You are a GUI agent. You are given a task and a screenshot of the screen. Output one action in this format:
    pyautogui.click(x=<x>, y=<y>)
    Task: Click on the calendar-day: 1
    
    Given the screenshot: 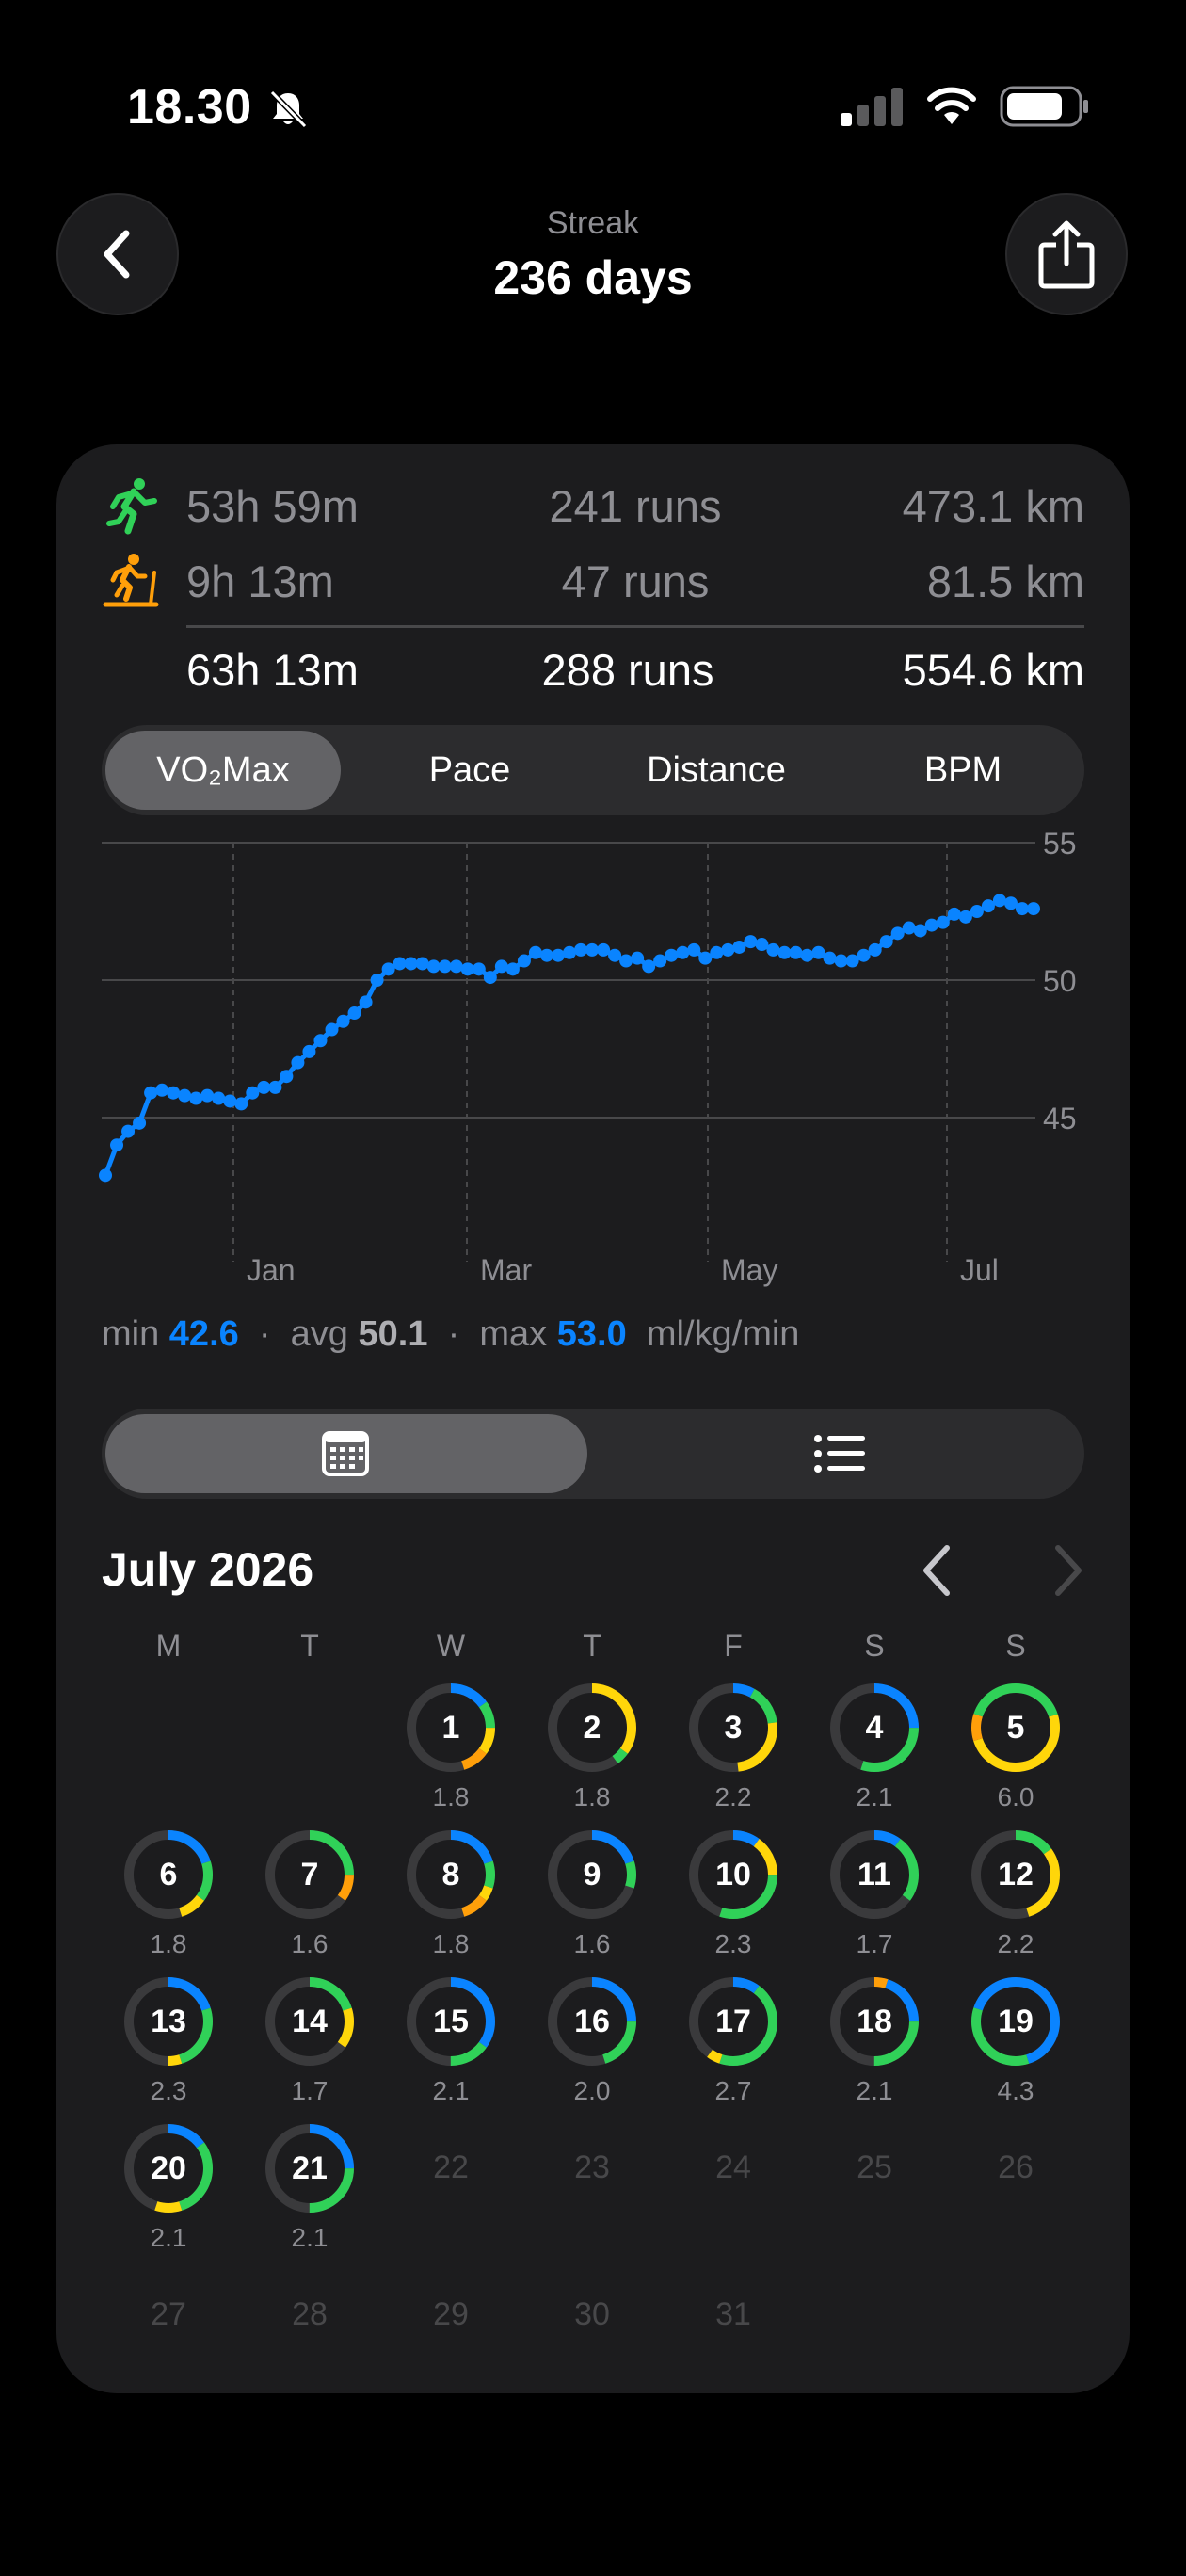 What is the action you would take?
    pyautogui.click(x=451, y=1728)
    